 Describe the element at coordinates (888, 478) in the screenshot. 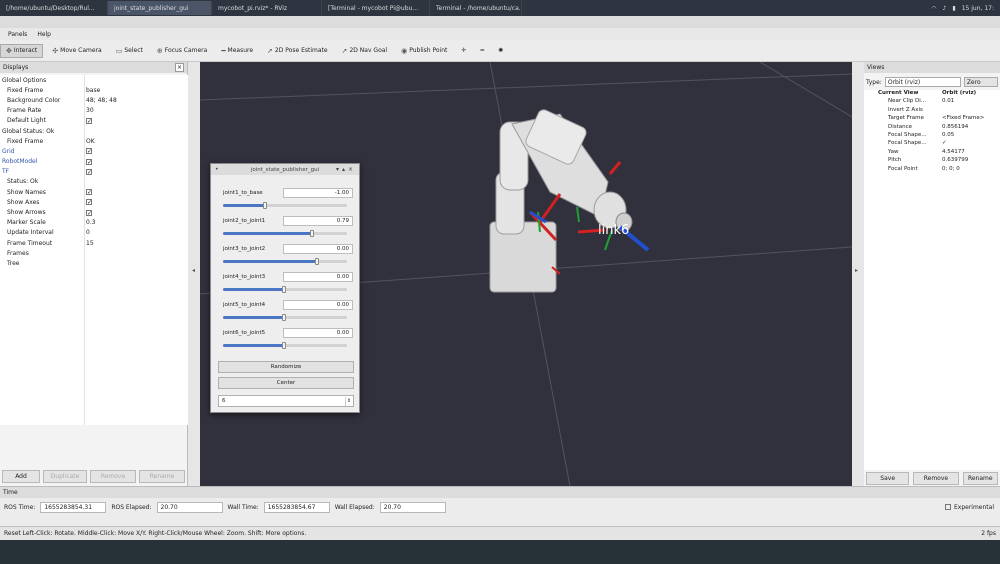

I see `save-view-button: Save` at that location.